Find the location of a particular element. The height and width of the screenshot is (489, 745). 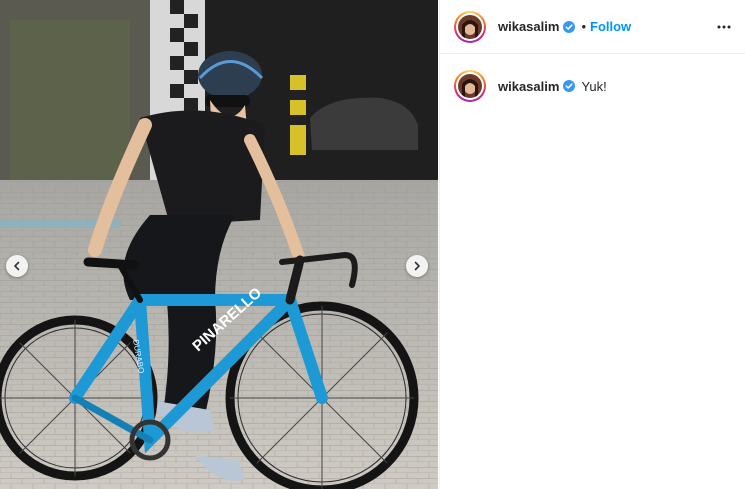

profile-avatar is located at coordinates (470, 26).